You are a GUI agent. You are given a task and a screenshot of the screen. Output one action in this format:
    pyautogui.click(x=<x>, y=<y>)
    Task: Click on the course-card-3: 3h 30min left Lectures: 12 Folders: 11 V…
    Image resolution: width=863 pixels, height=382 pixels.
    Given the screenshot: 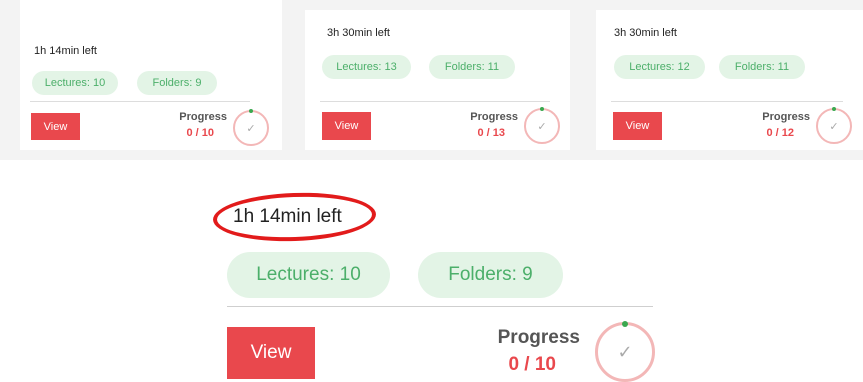 What is the action you would take?
    pyautogui.click(x=729, y=80)
    